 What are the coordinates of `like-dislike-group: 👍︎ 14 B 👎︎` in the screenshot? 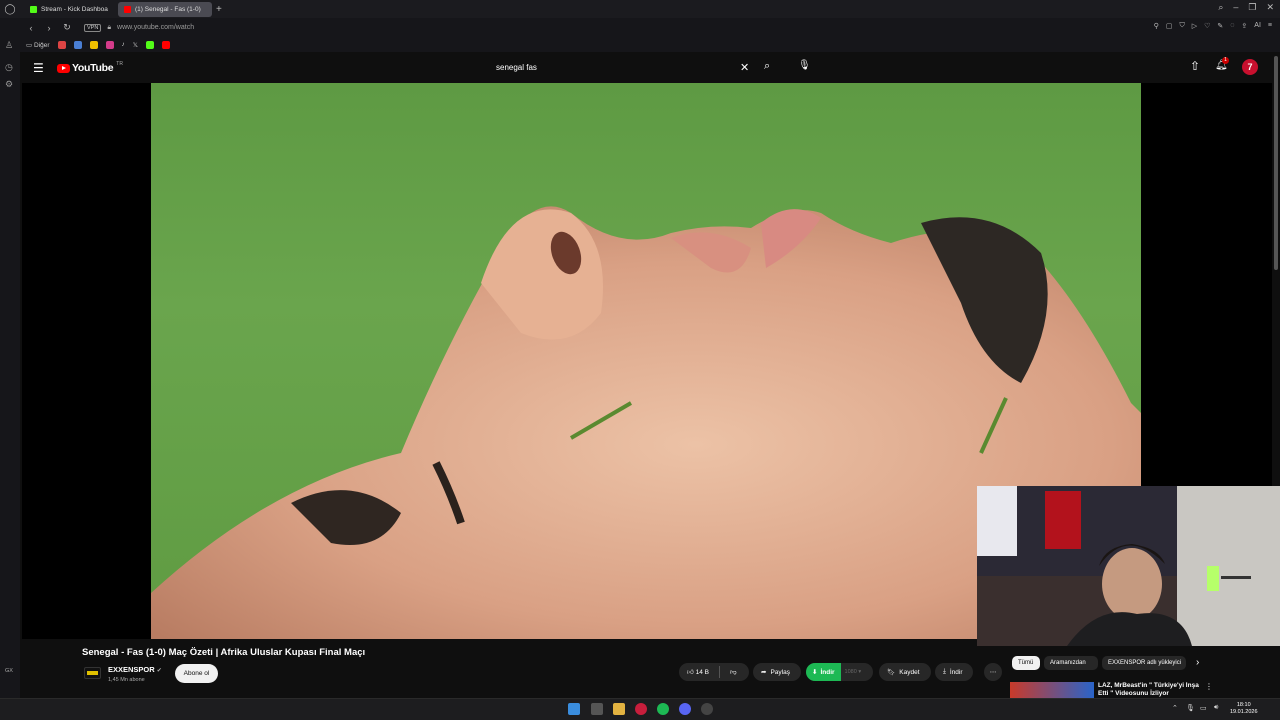 It's located at (714, 672).